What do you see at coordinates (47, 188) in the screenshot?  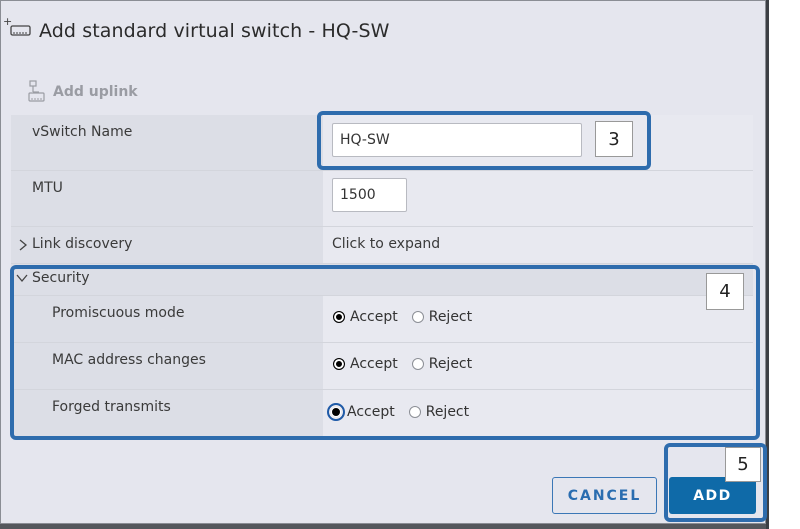 I see `mtu-label: MTU` at bounding box center [47, 188].